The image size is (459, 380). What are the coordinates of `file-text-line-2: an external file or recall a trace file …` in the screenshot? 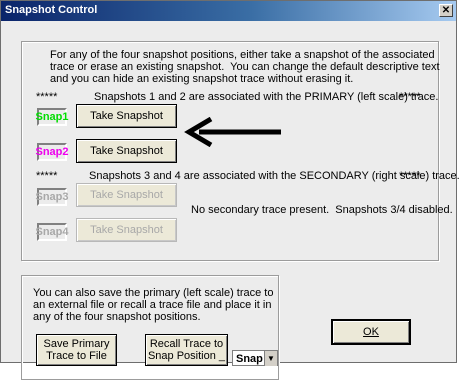 It's located at (152, 305).